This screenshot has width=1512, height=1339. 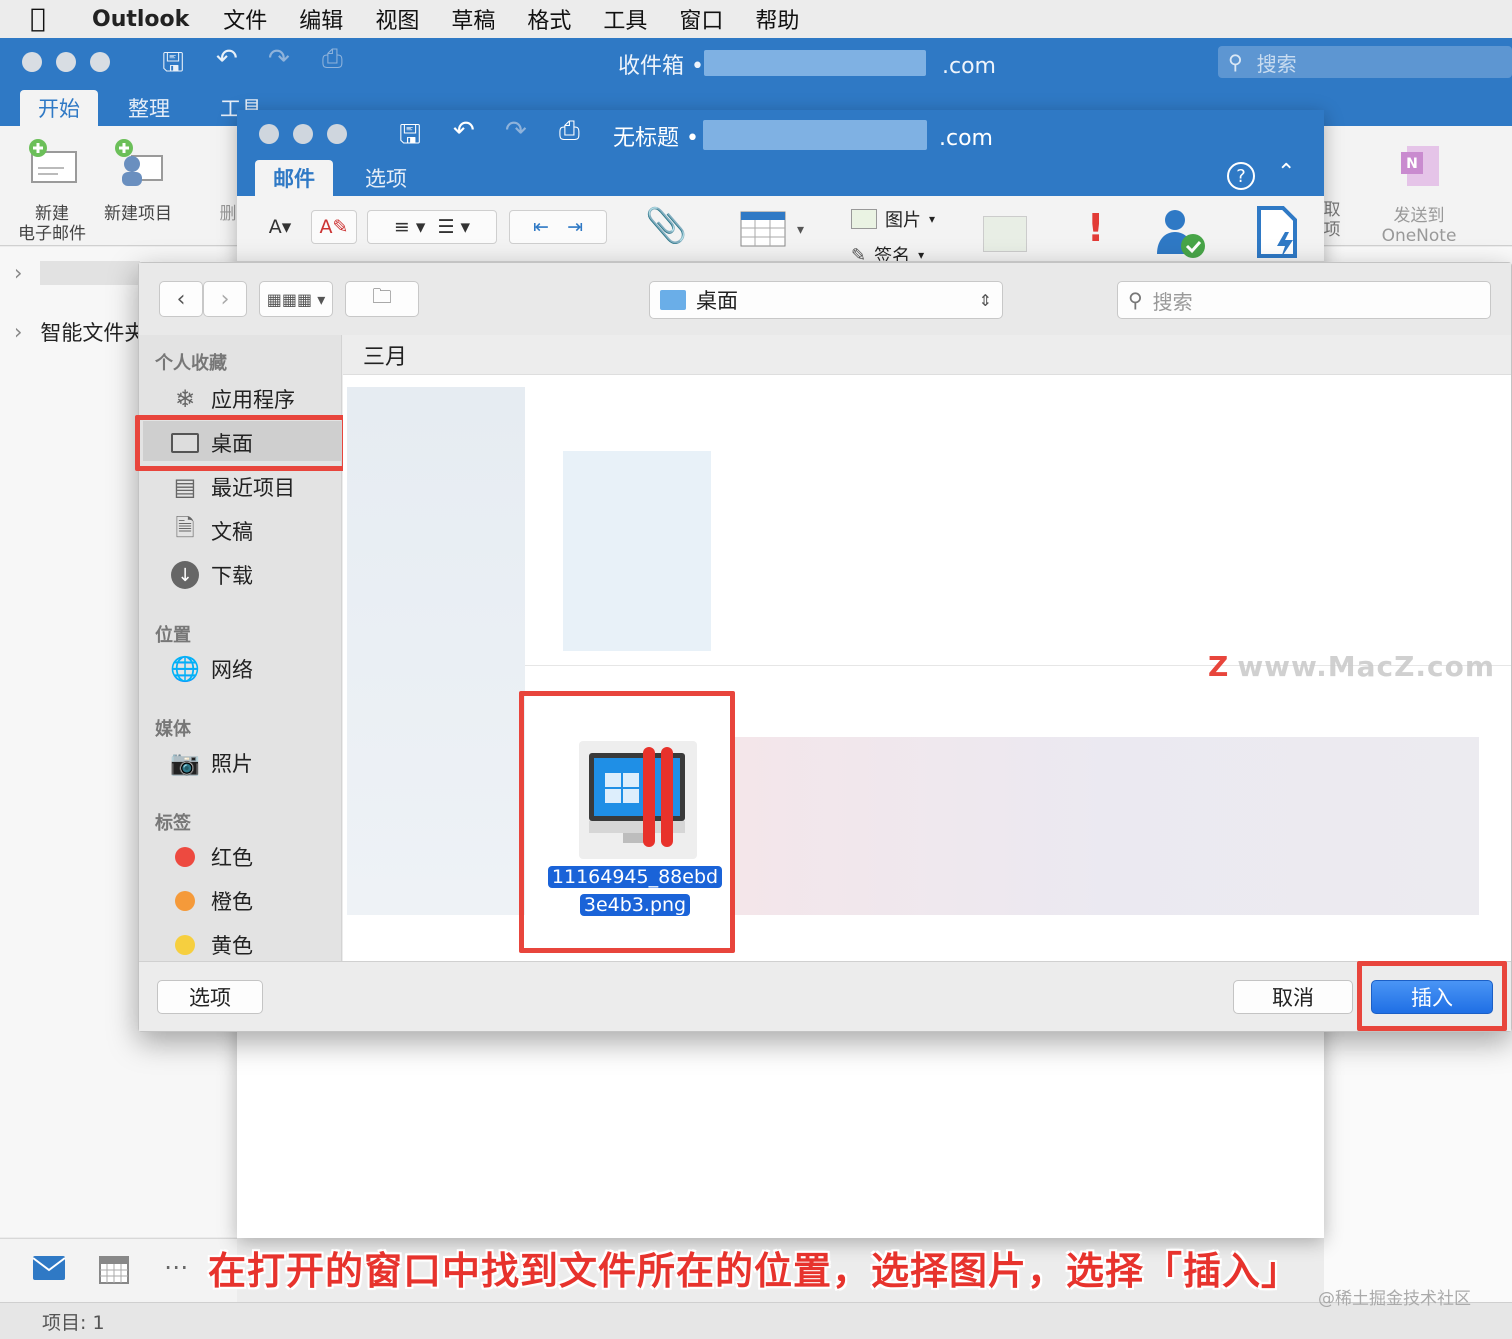 What do you see at coordinates (211, 763) in the screenshot?
I see `sidebar-item-photos: 📷 照片` at bounding box center [211, 763].